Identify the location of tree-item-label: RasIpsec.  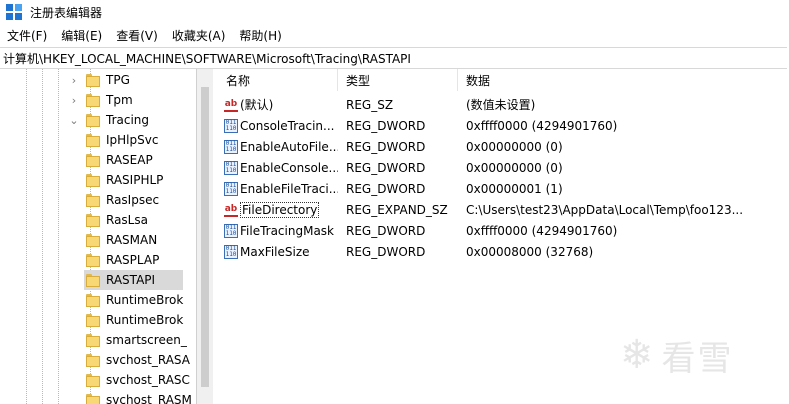
(133, 200).